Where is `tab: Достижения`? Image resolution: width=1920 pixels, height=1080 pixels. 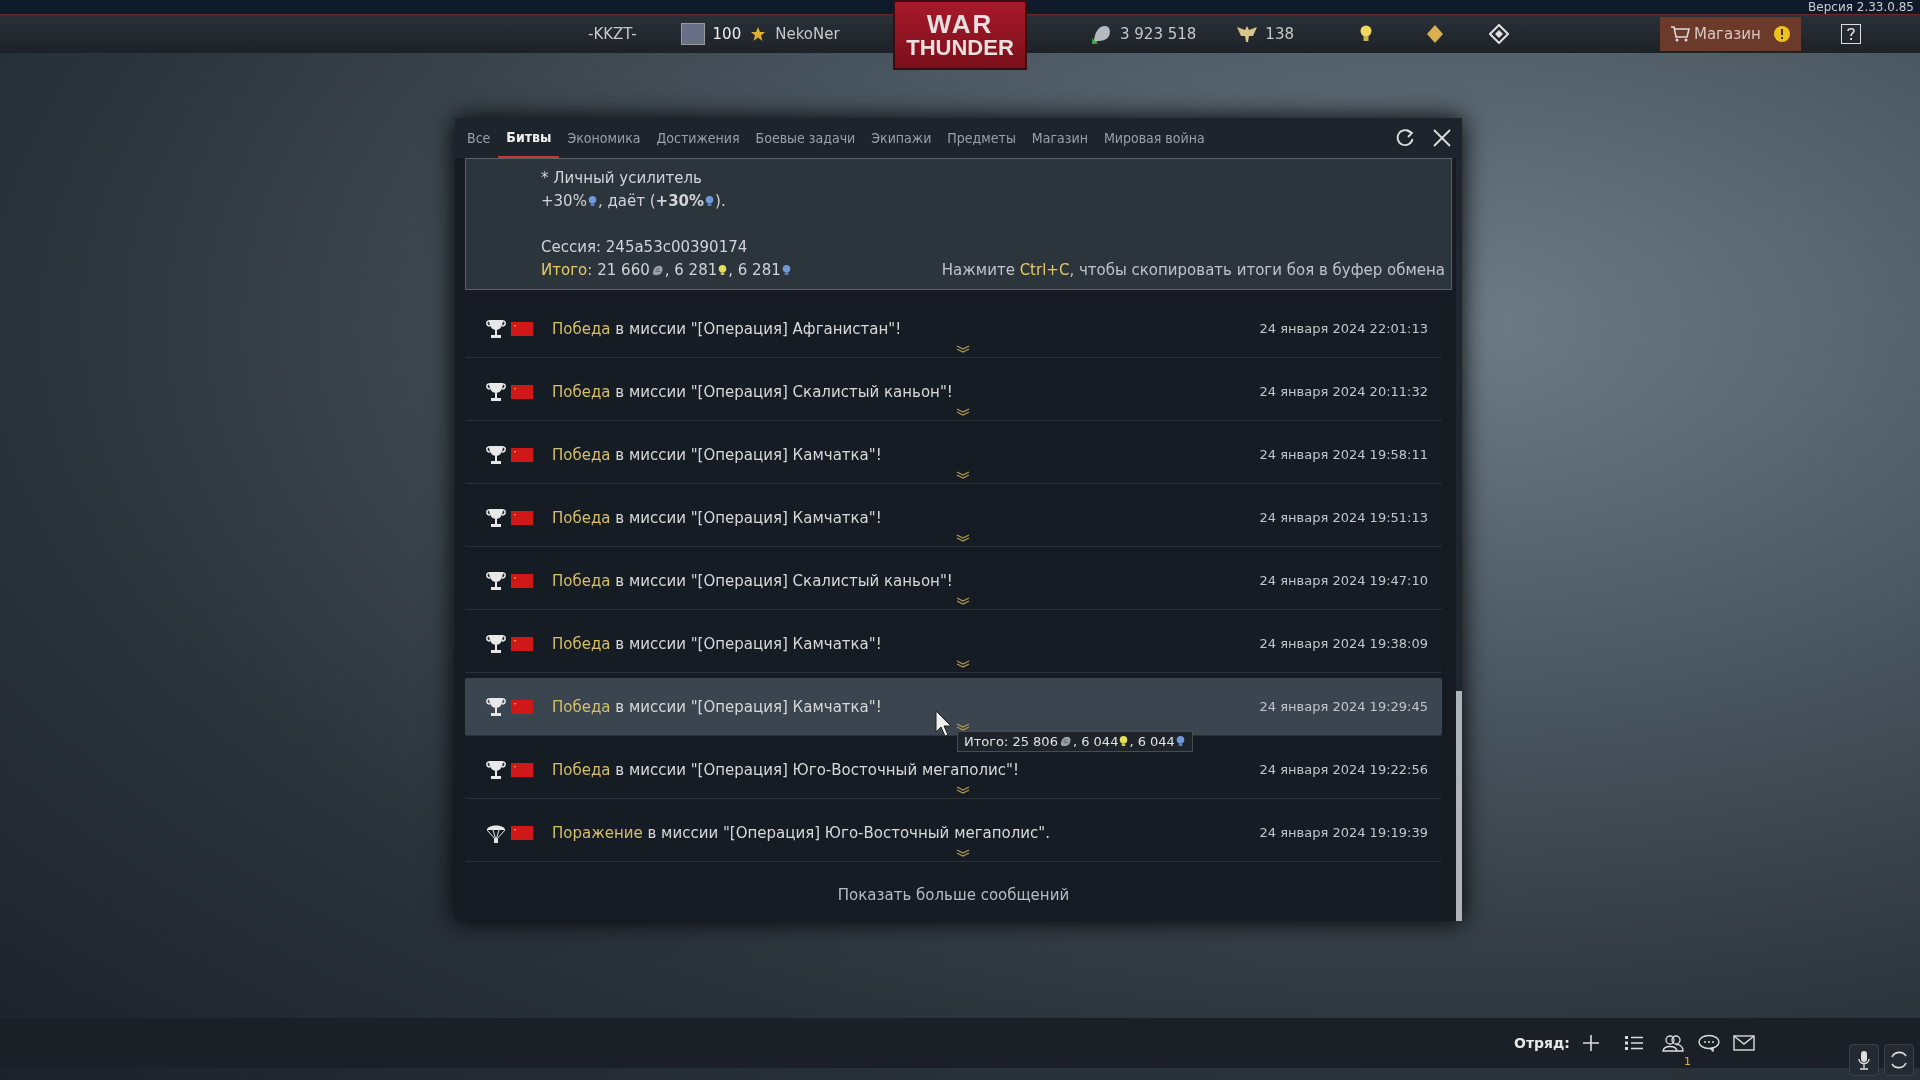 tab: Достижения is located at coordinates (698, 138).